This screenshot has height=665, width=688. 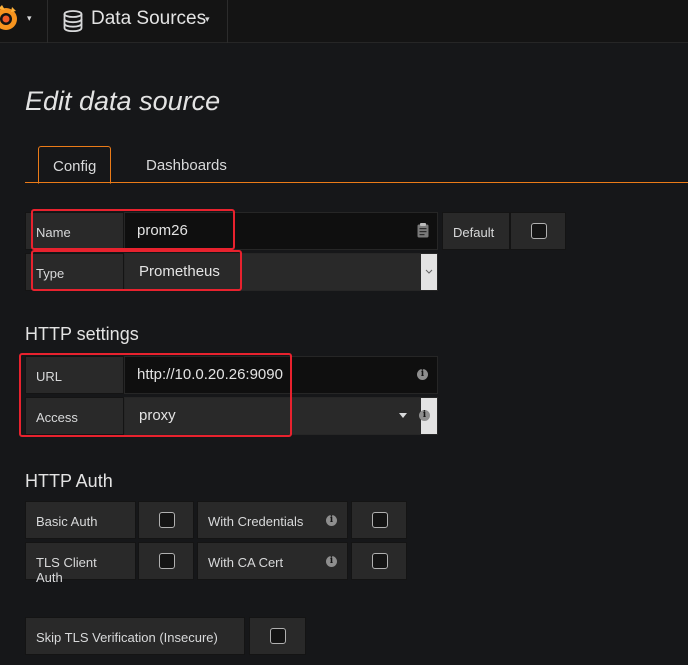 What do you see at coordinates (476, 231) in the screenshot?
I see `default-label: Default` at bounding box center [476, 231].